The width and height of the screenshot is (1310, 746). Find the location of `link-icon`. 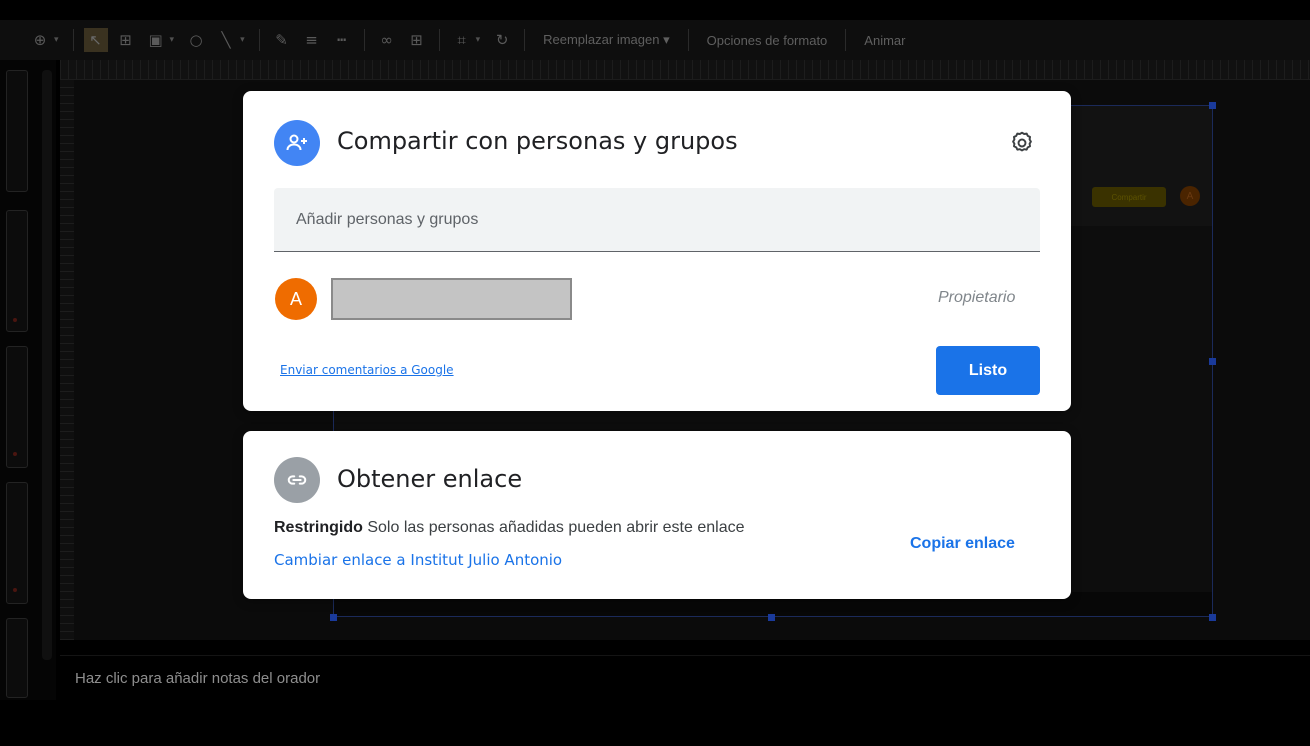

link-icon is located at coordinates (297, 480).